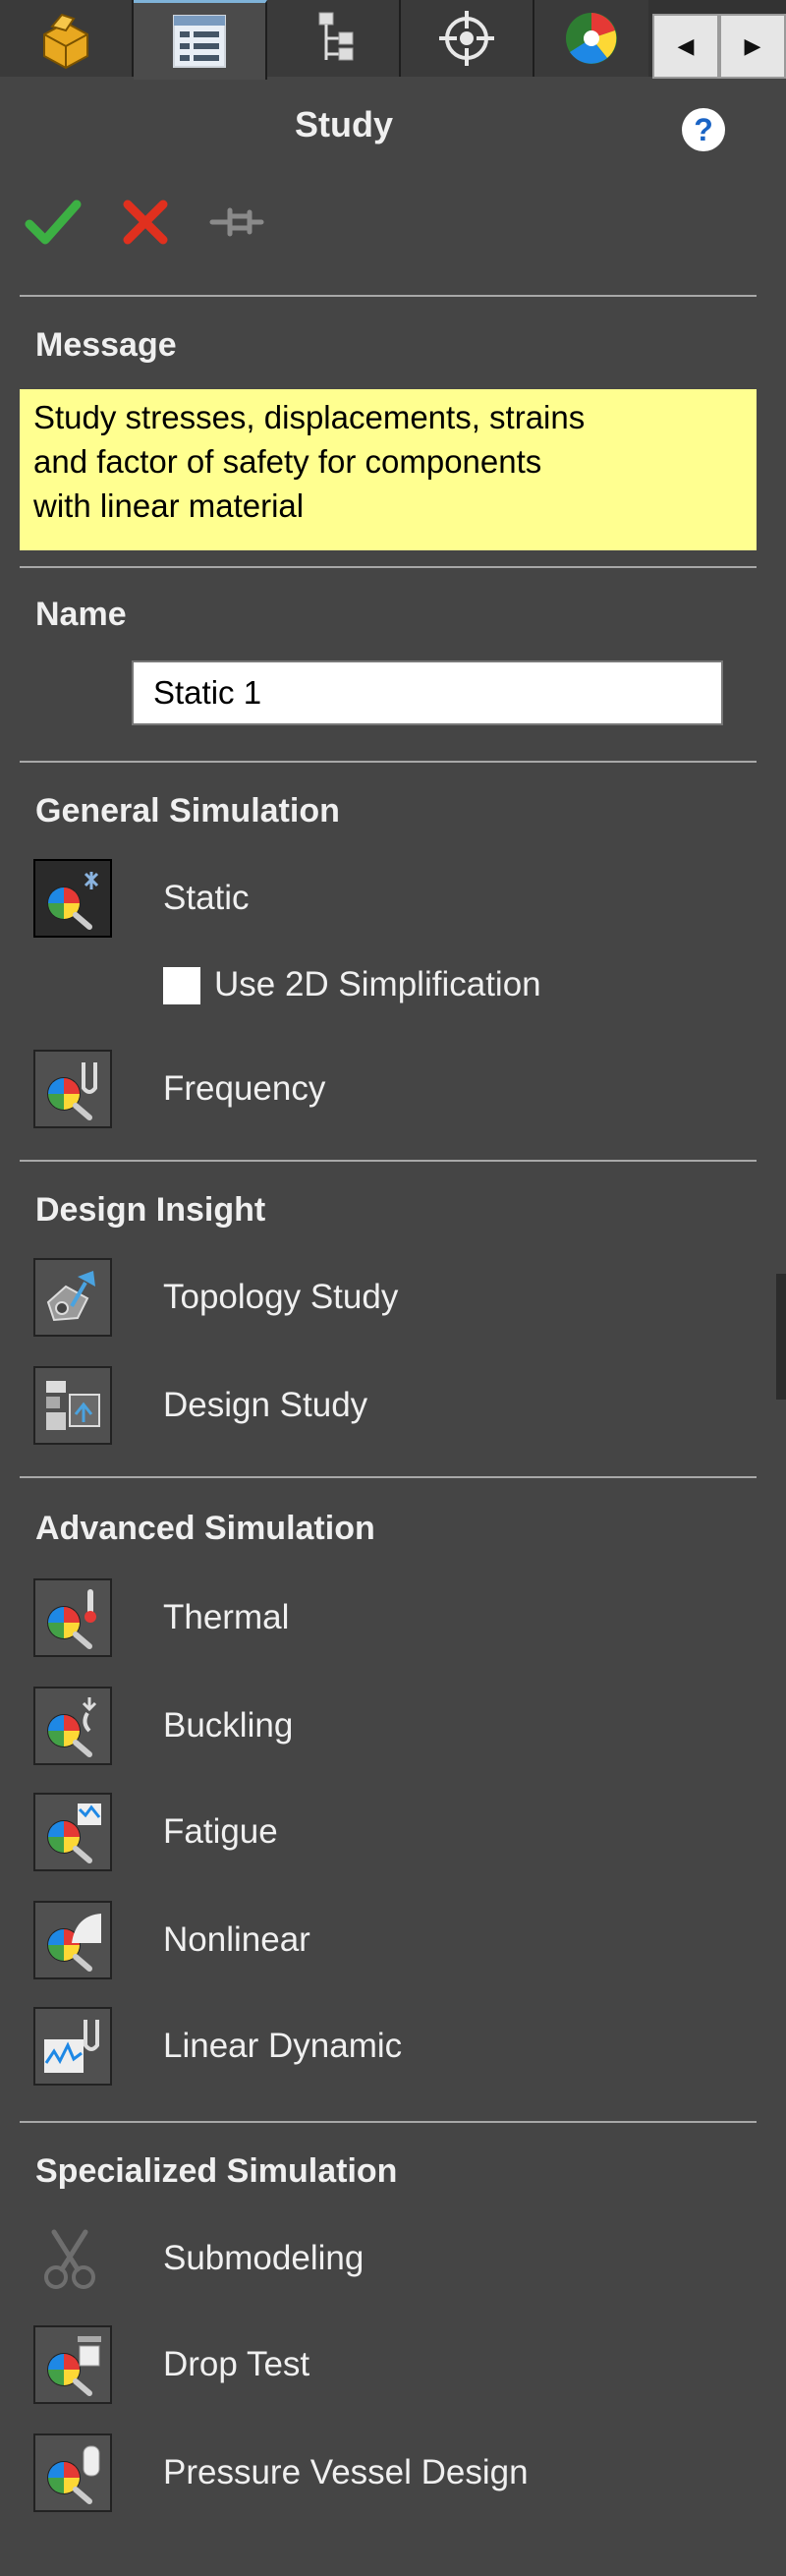 The width and height of the screenshot is (786, 2576). Describe the element at coordinates (229, 1725) in the screenshot. I see `buckling-label: Buckling` at that location.